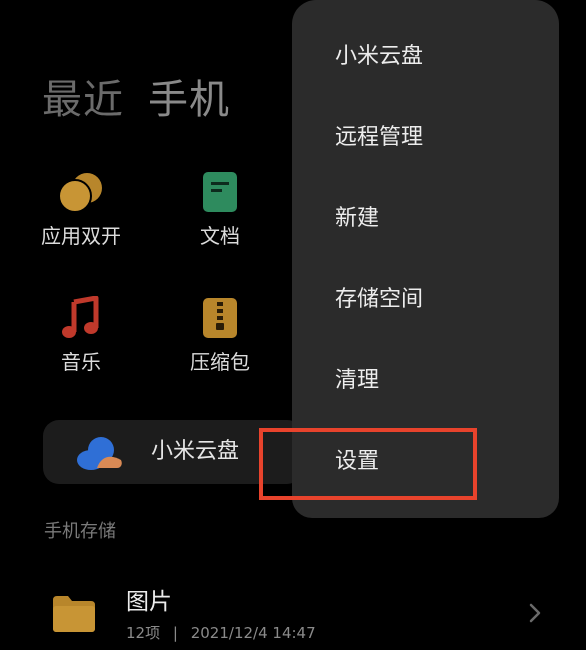 This screenshot has width=586, height=650. Describe the element at coordinates (379, 137) in the screenshot. I see `menu-item-label: 远程管理` at that location.